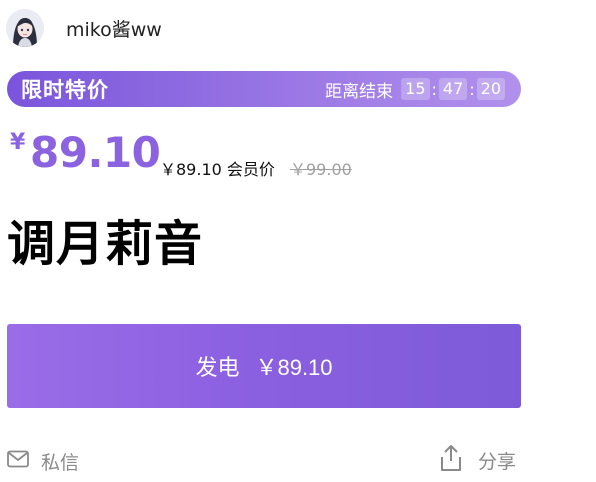 The image size is (596, 482). I want to click on author-name: miko酱ww, so click(114, 28).